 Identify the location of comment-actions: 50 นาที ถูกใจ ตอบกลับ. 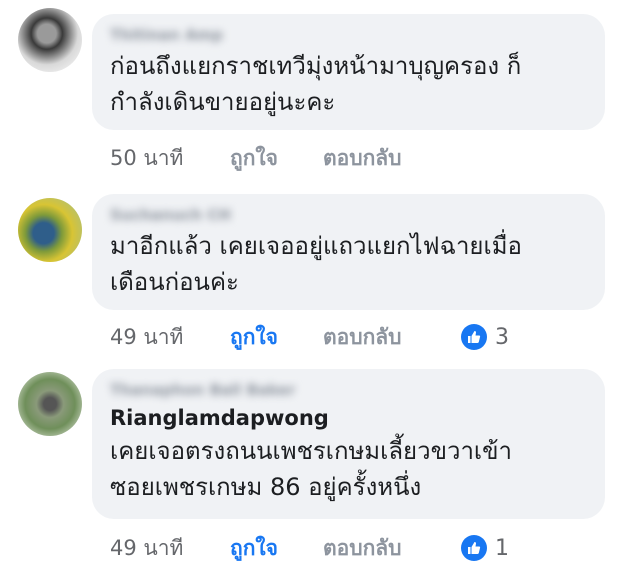
(285, 158).